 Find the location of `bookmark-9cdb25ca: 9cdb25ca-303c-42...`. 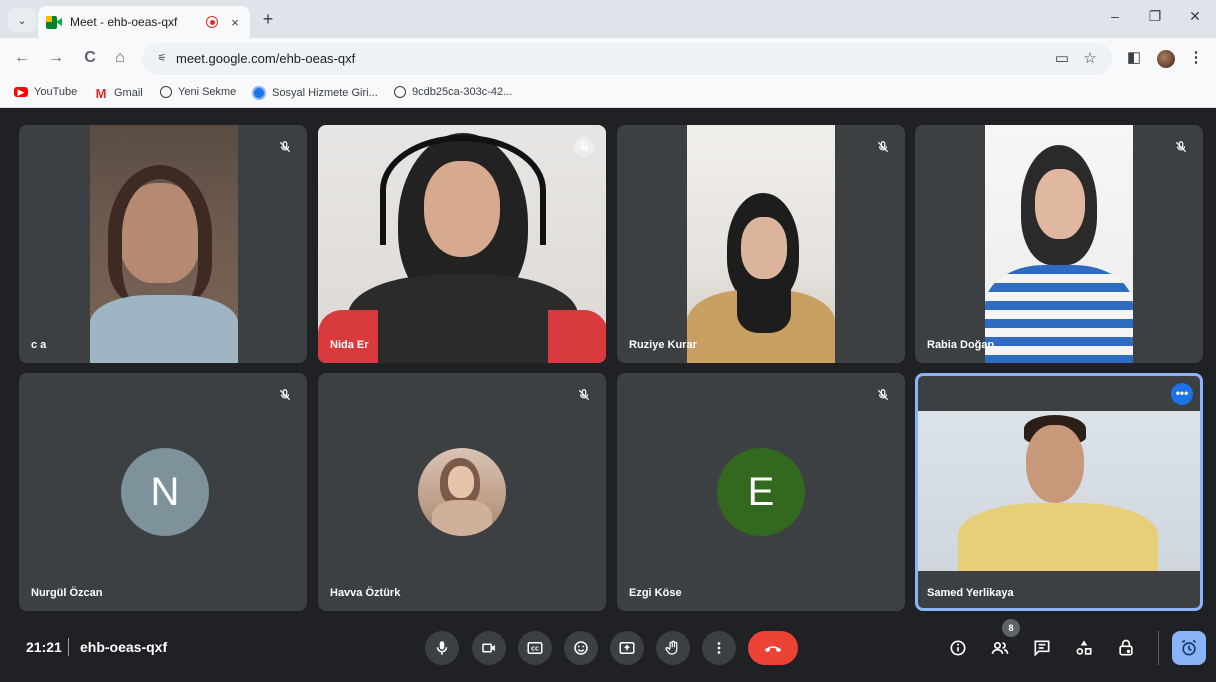

bookmark-9cdb25ca: 9cdb25ca-303c-42... is located at coordinates (453, 92).